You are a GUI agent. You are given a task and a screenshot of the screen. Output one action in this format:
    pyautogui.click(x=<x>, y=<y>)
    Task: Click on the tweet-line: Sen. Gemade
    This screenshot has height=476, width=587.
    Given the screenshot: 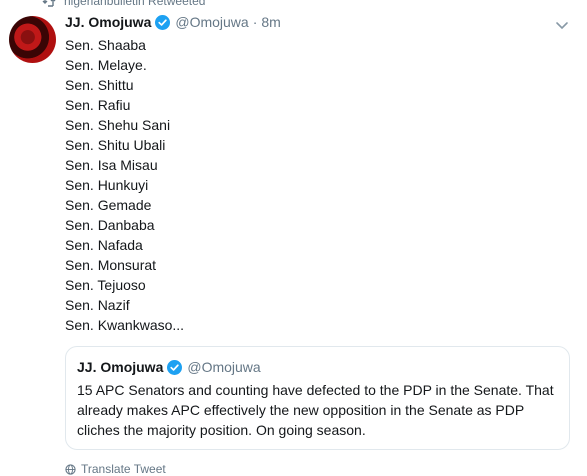 What is the action you would take?
    pyautogui.click(x=108, y=205)
    